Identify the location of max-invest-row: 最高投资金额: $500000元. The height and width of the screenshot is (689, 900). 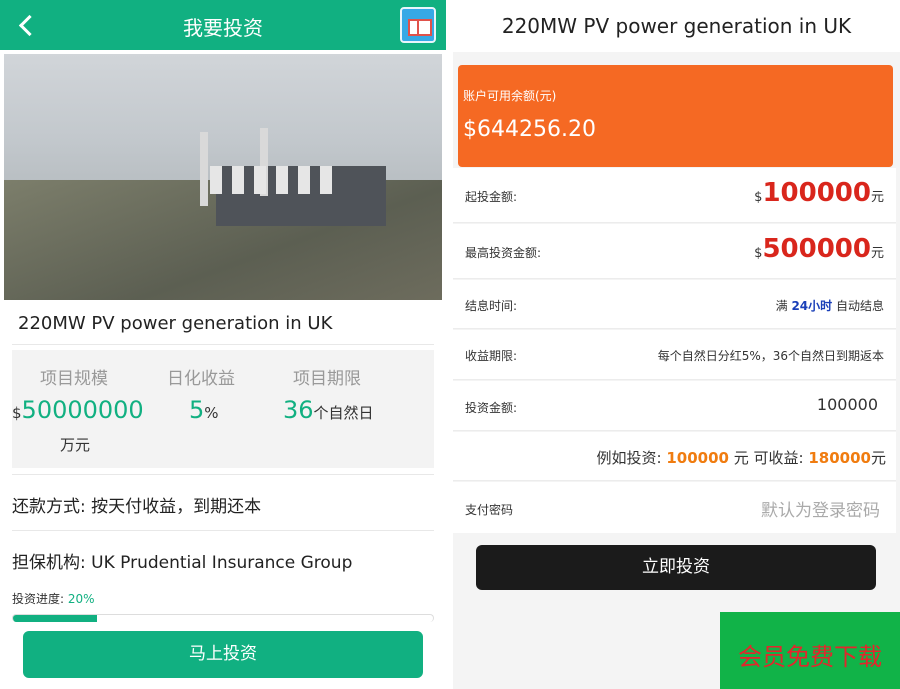
(674, 251).